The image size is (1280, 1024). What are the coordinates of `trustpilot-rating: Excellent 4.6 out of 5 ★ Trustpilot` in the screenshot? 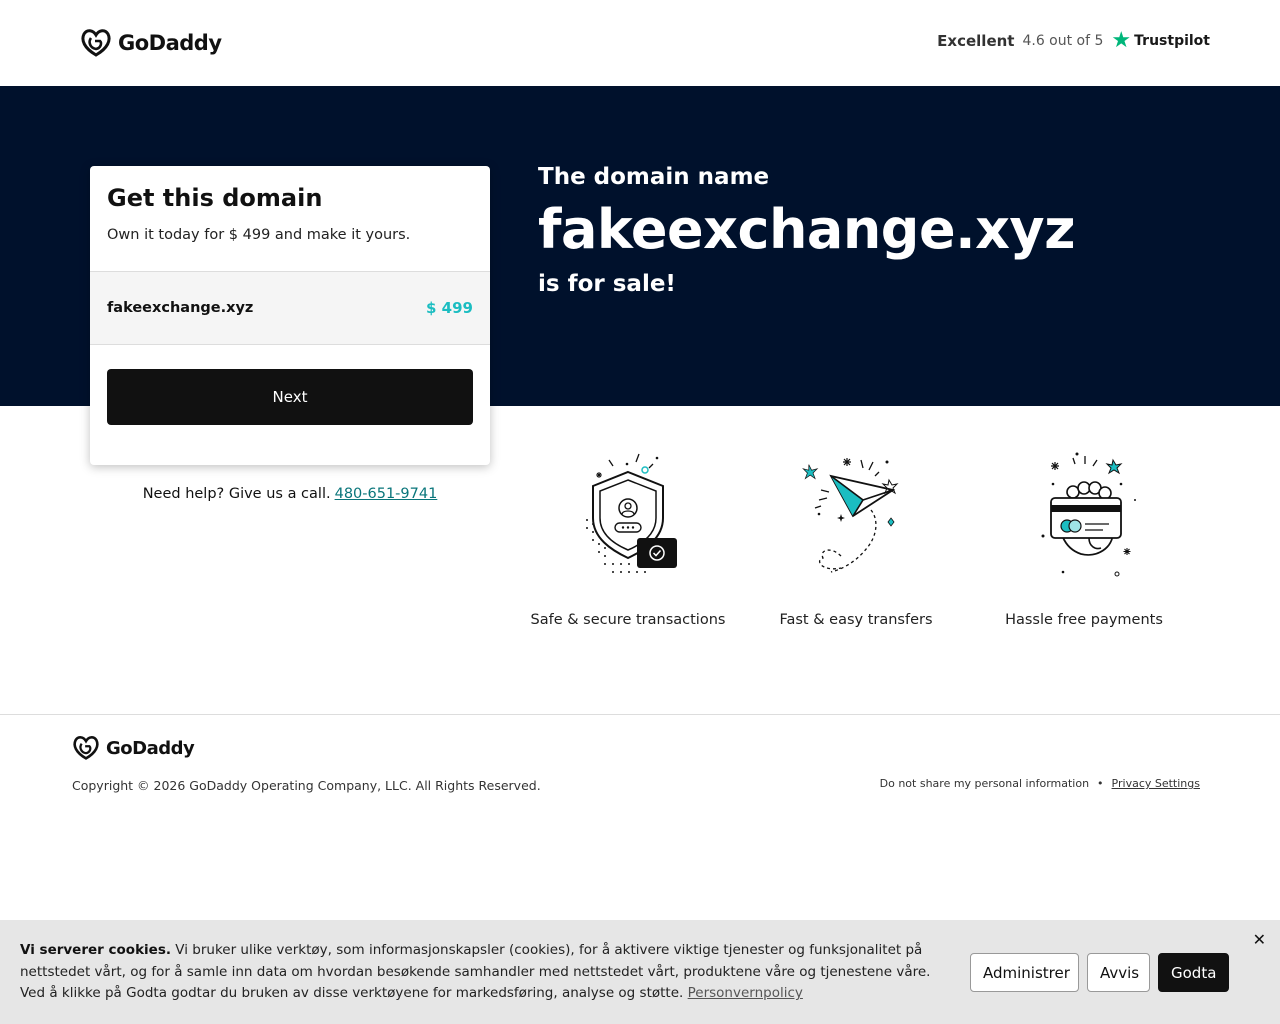 It's located at (1073, 41).